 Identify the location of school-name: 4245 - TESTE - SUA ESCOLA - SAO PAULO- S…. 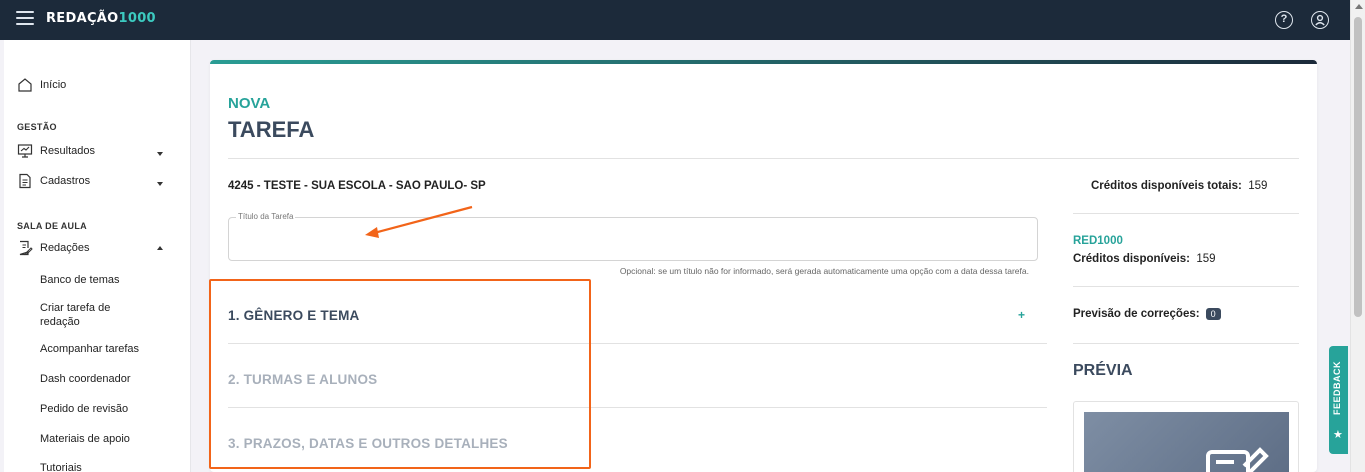
(357, 186).